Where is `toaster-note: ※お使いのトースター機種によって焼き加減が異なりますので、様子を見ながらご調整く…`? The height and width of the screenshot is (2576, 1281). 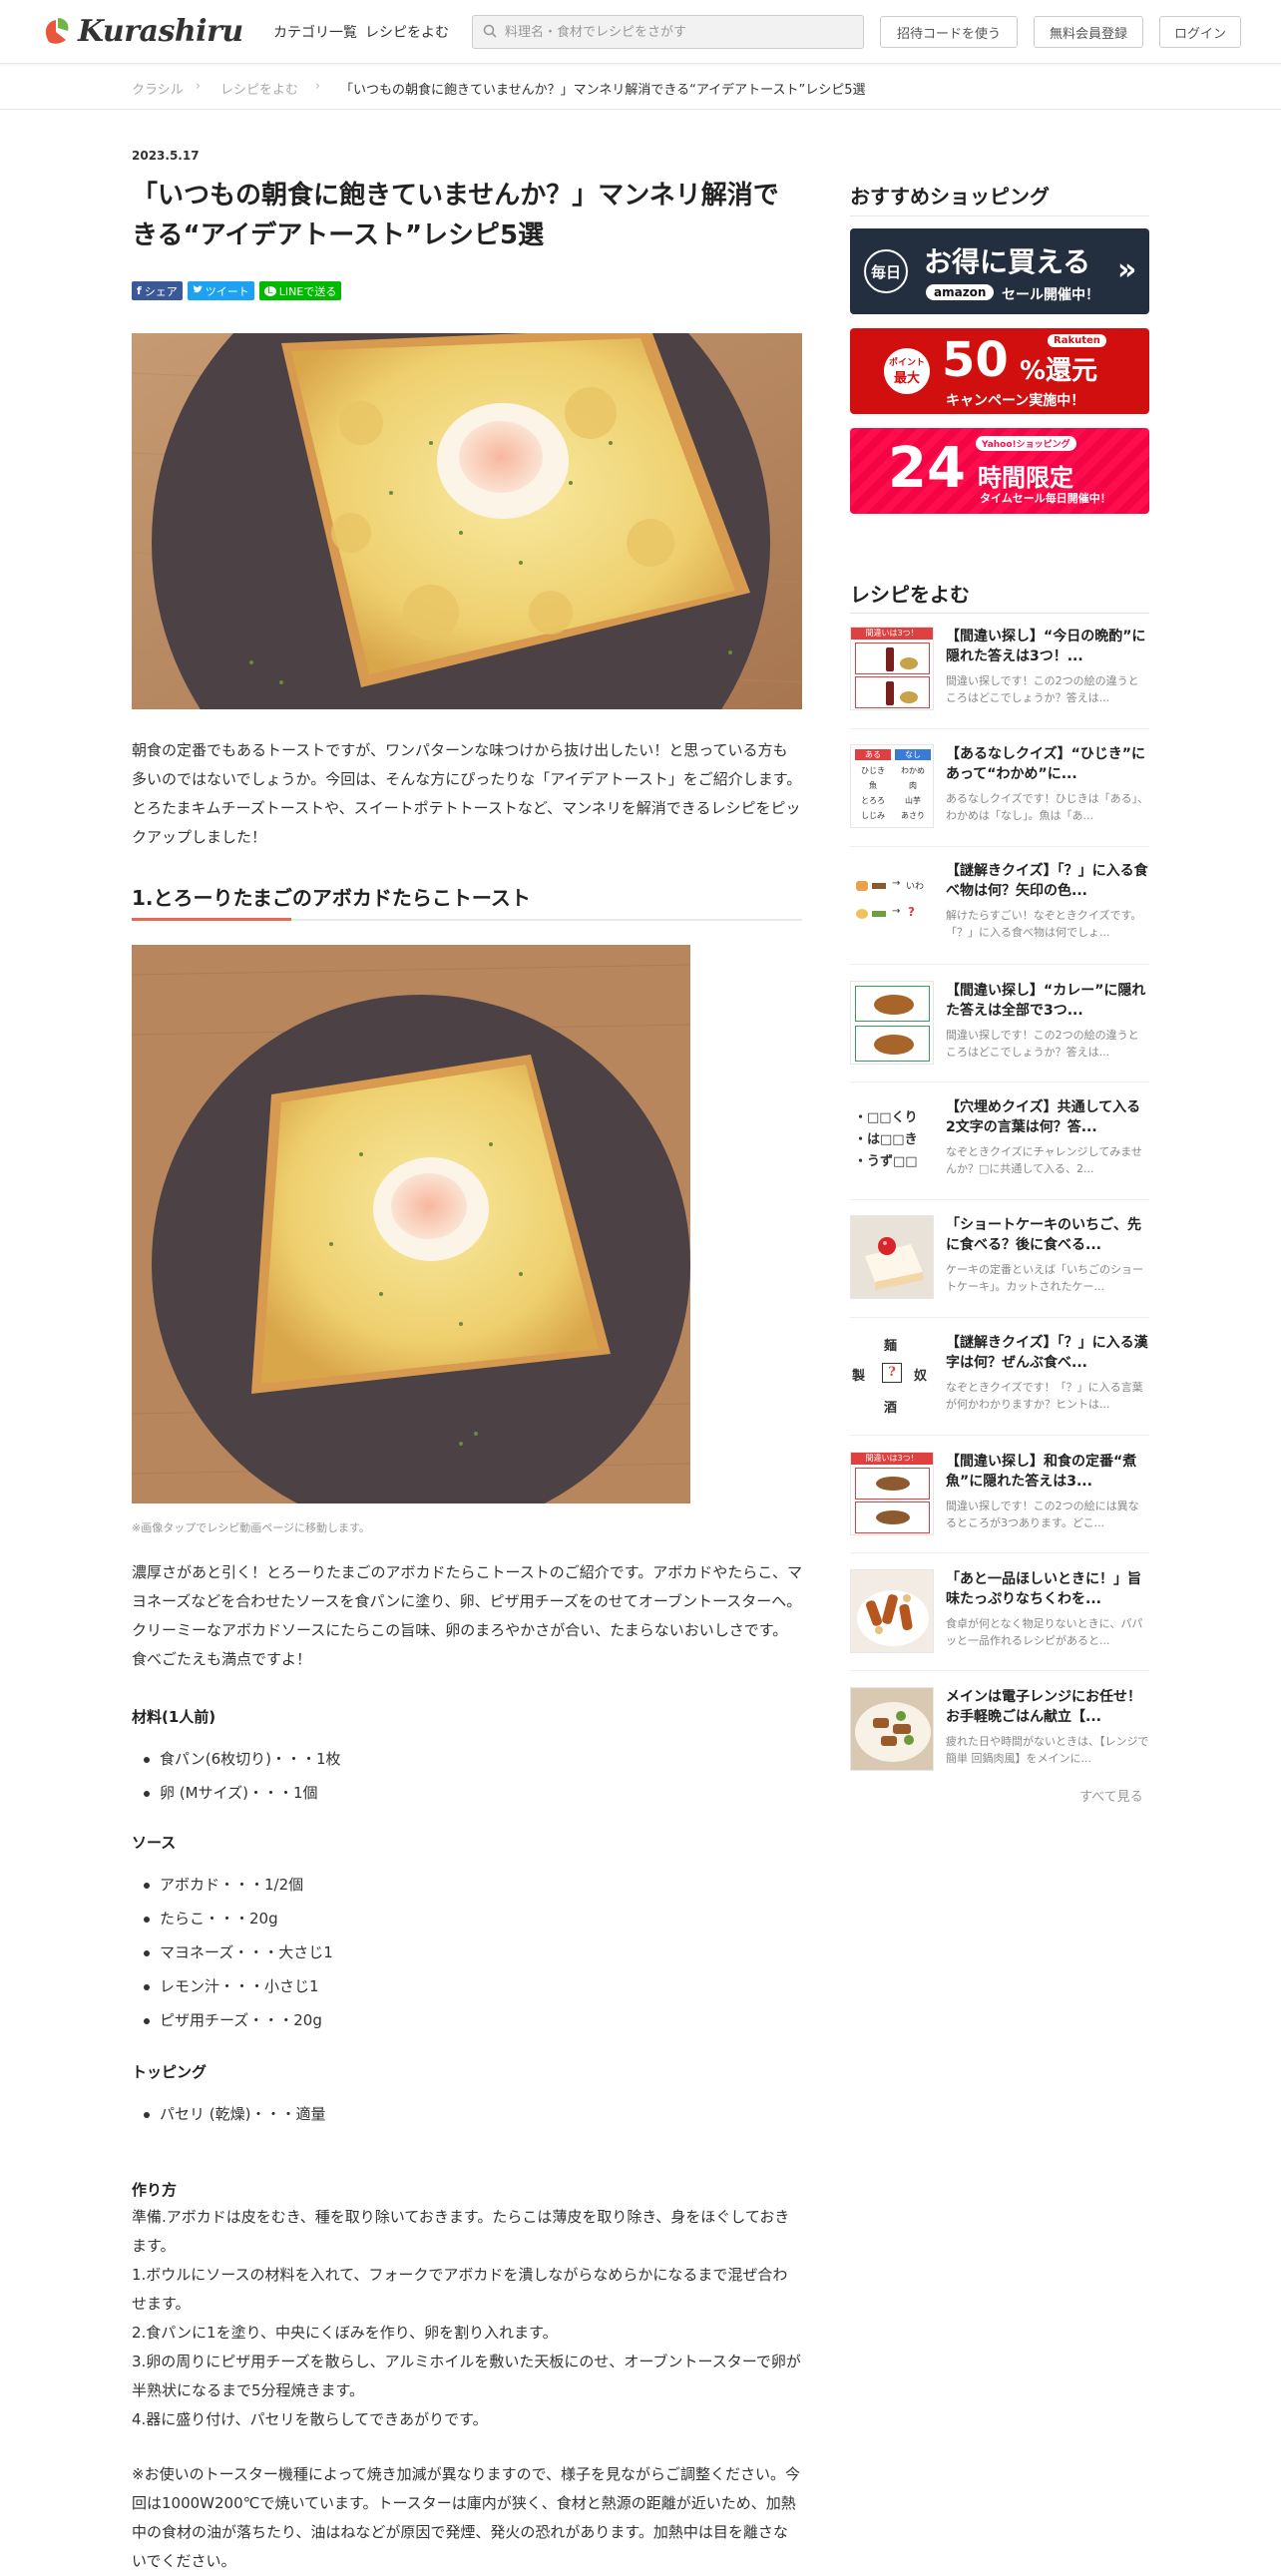
toaster-note: ※お使いのトースター機種によって焼き加減が異なりますので、様子を見ながらご調整く… is located at coordinates (466, 2517).